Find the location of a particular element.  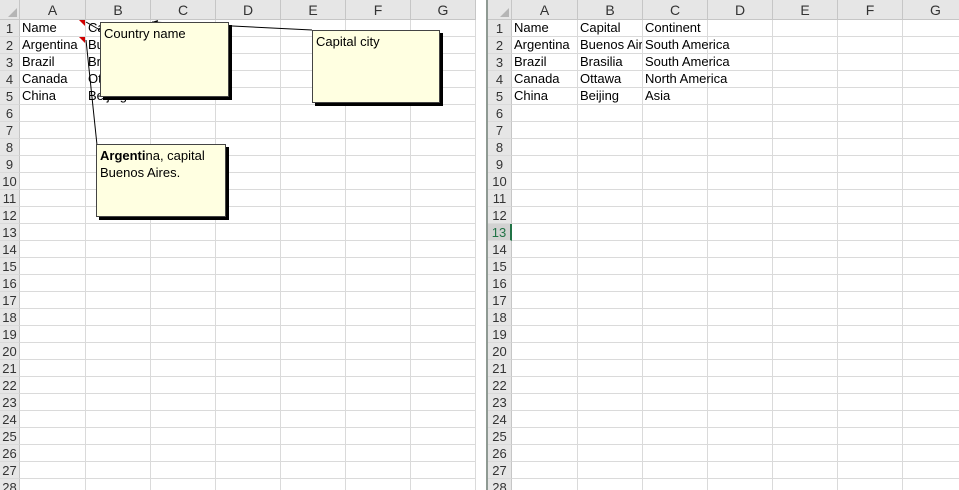

cell-f27 is located at coordinates (378, 470).